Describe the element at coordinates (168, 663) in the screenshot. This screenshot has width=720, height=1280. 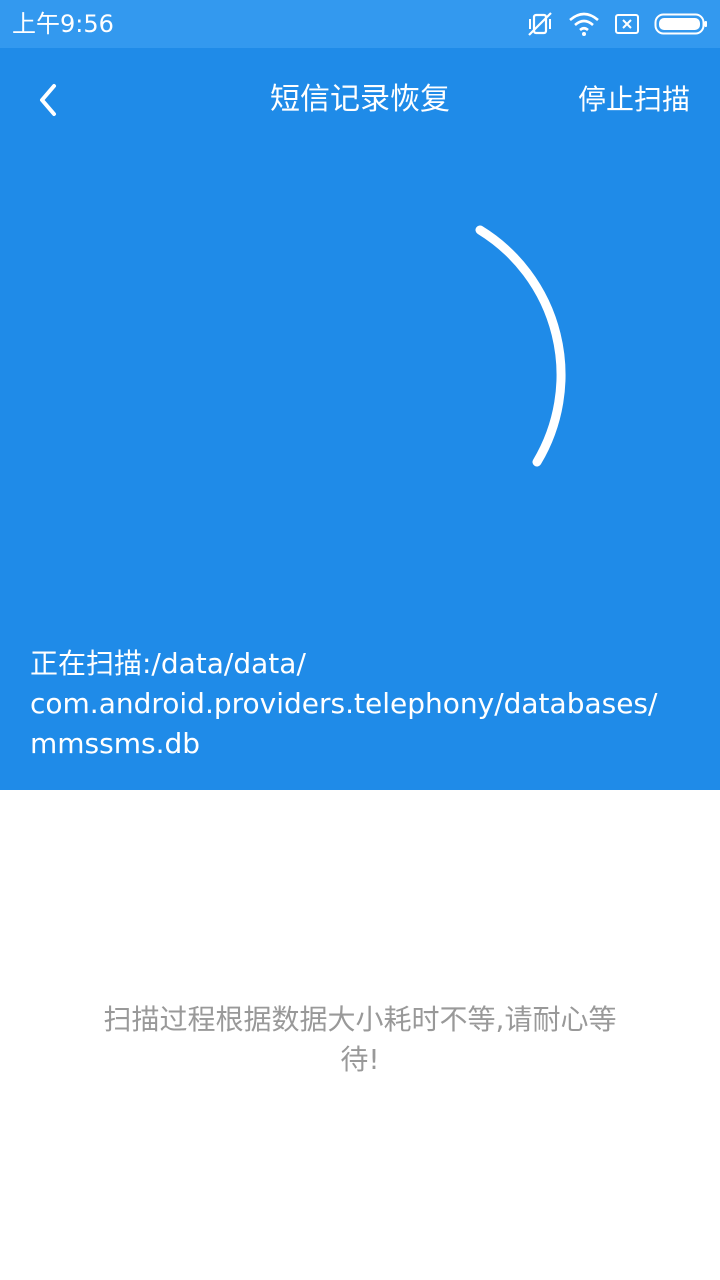
I see `scan-path-line: 正在扫描:/data/data/` at that location.